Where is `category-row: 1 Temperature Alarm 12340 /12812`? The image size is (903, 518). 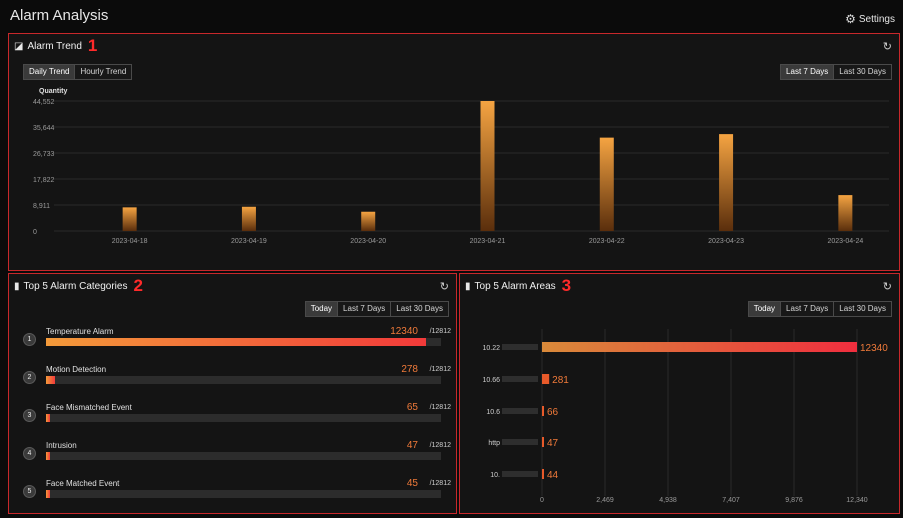 category-row: 1 Temperature Alarm 12340 /12812 is located at coordinates (235, 340).